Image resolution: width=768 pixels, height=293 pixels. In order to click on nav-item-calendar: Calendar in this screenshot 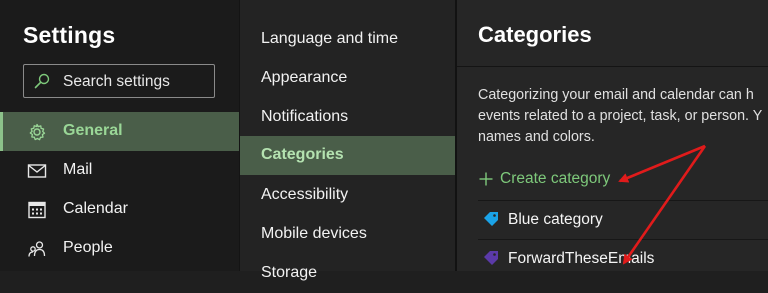, I will do `click(119, 209)`.